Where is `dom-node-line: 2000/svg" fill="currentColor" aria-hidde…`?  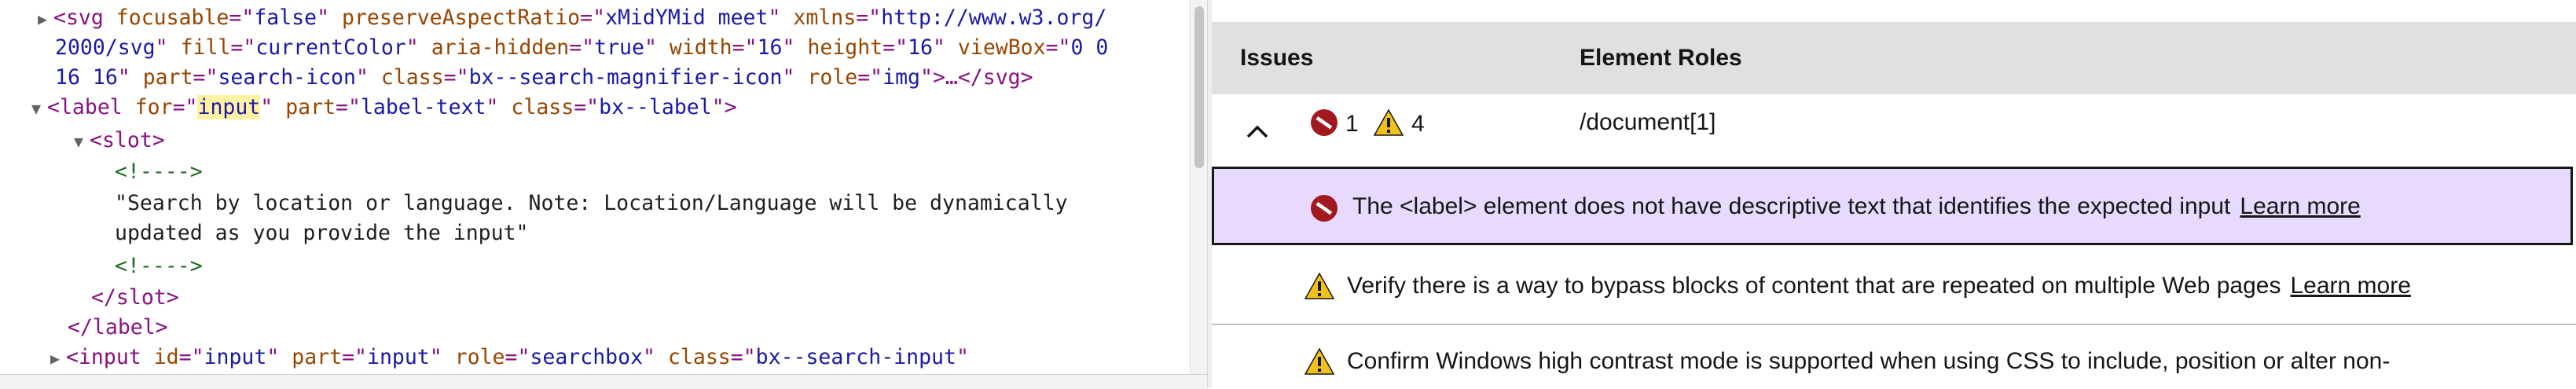 dom-node-line: 2000/svg" fill="currentColor" aria-hidde… is located at coordinates (581, 48).